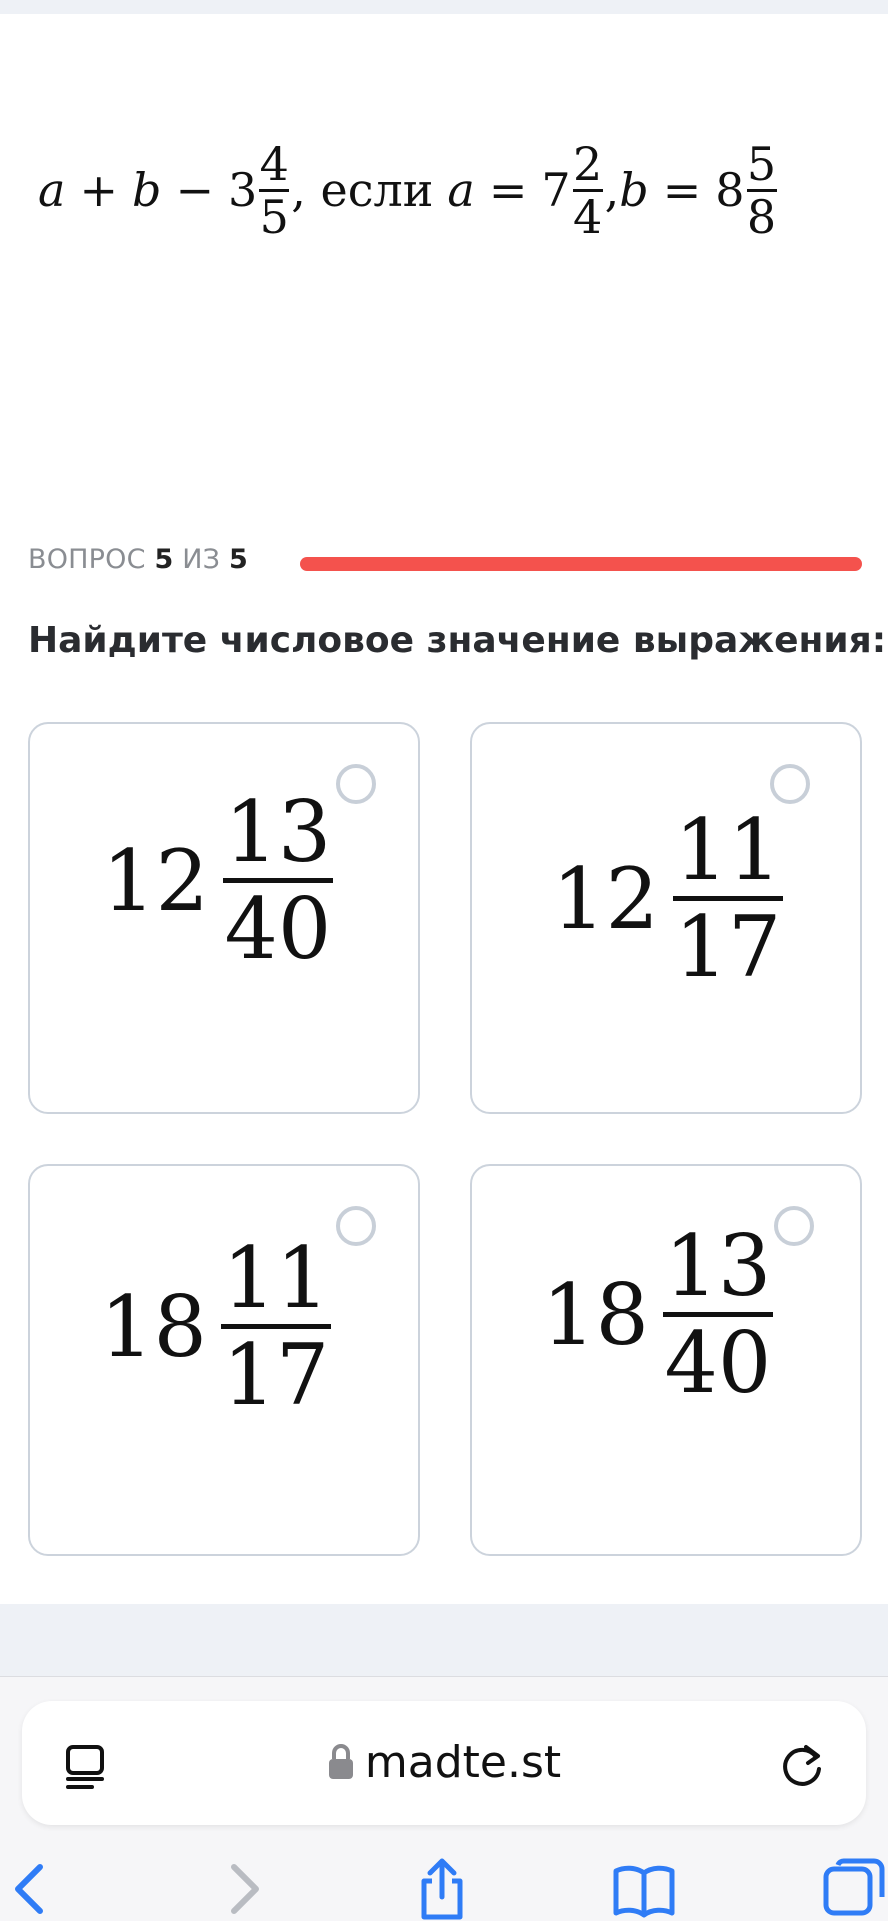 The width and height of the screenshot is (888, 1921). I want to click on url-text: madte.st, so click(463, 1762).